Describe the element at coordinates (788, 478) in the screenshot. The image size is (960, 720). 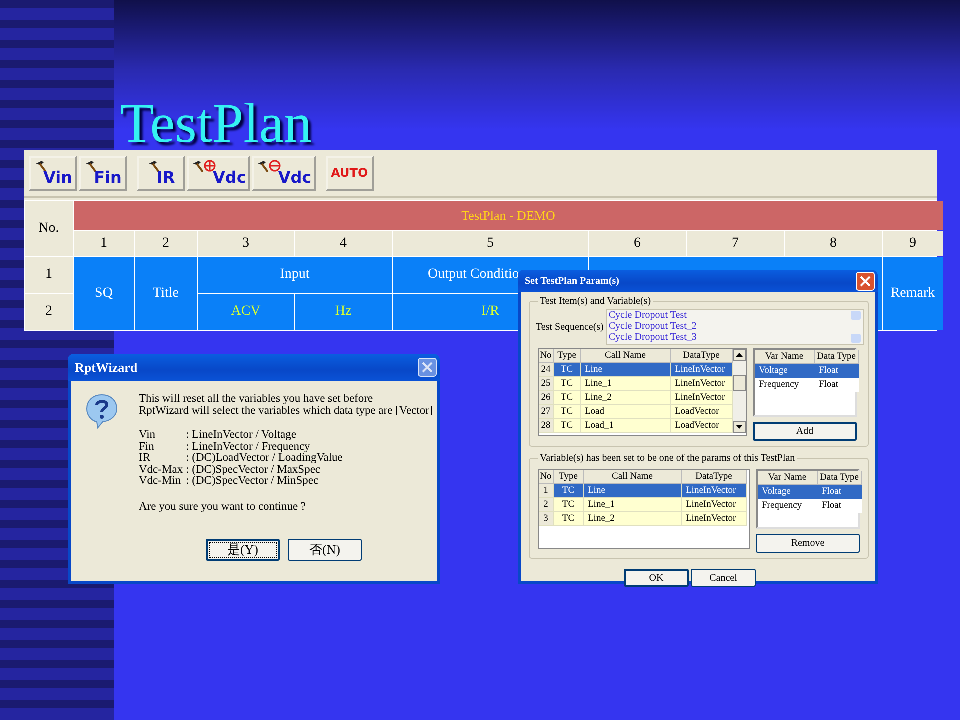
I see `column-header: Var Name` at that location.